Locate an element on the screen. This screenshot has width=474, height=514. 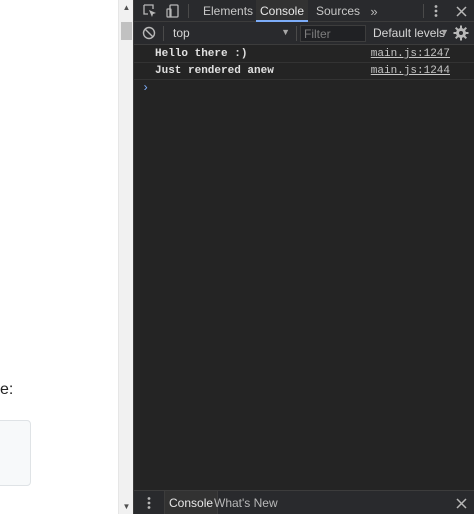
log-levels-select: Default levels ▼ is located at coordinates (411, 33).